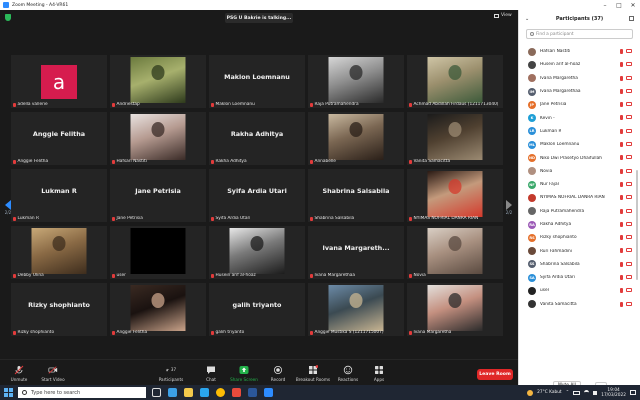 This screenshot has height=400, width=640. What do you see at coordinates (188, 392) in the screenshot?
I see `file-explorer-icon` at bounding box center [188, 392].